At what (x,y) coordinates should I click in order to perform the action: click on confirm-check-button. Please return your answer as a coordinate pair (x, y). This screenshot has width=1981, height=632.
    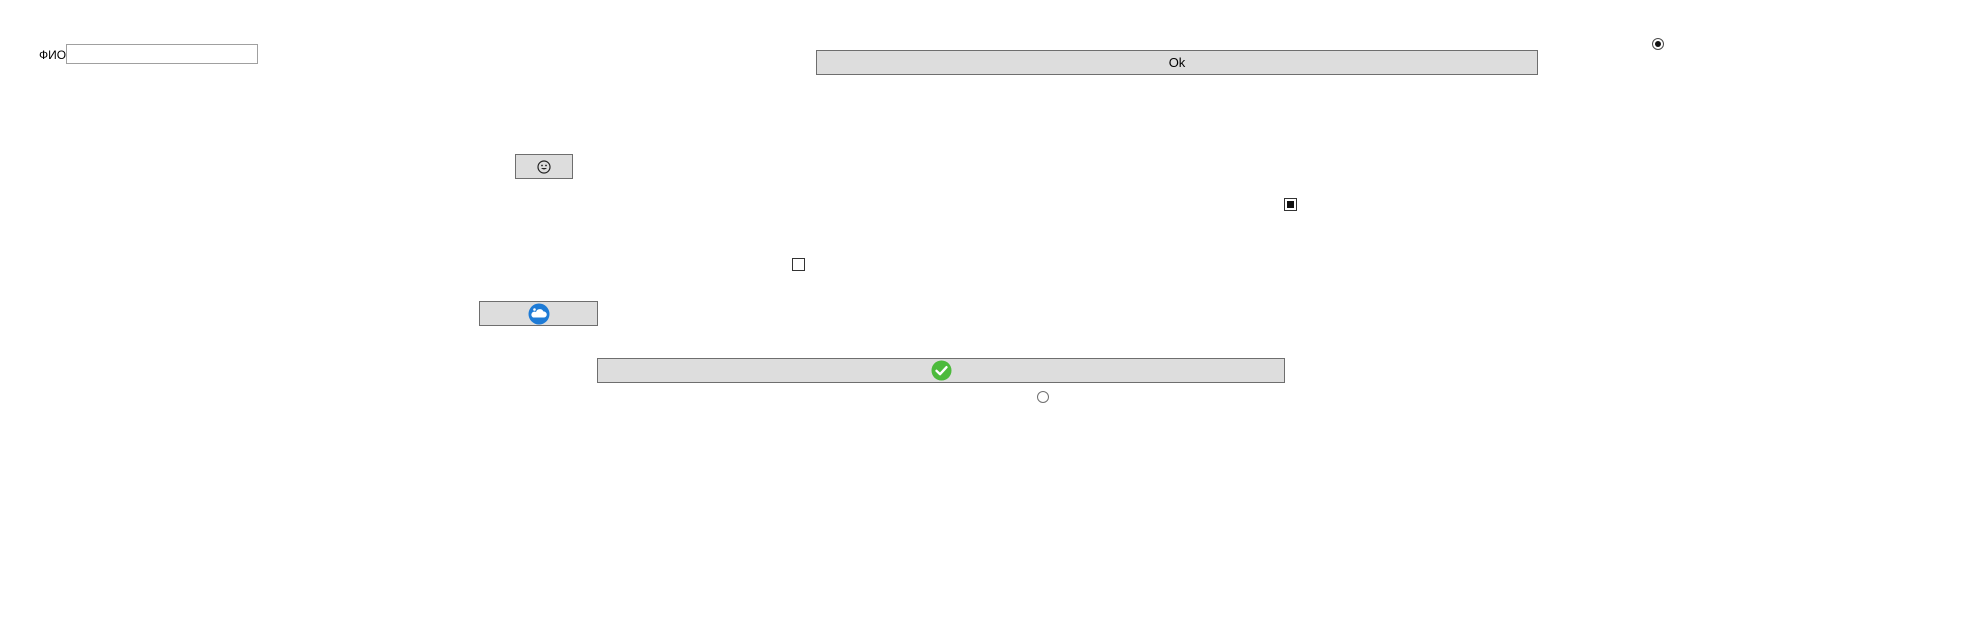
    Looking at the image, I should click on (941, 370).